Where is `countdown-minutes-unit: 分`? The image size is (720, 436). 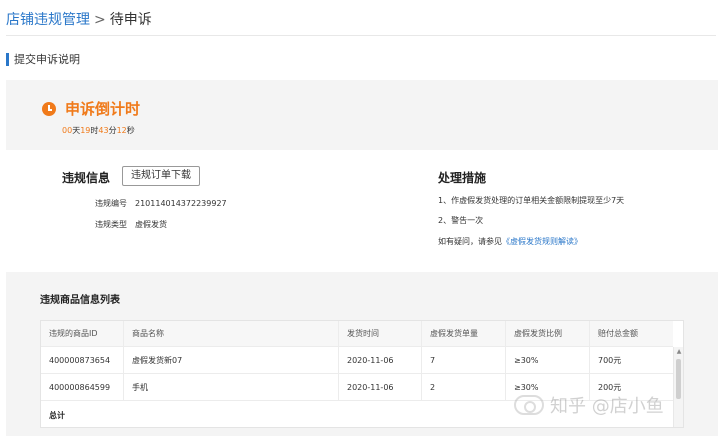 countdown-minutes-unit: 分 is located at coordinates (112, 130).